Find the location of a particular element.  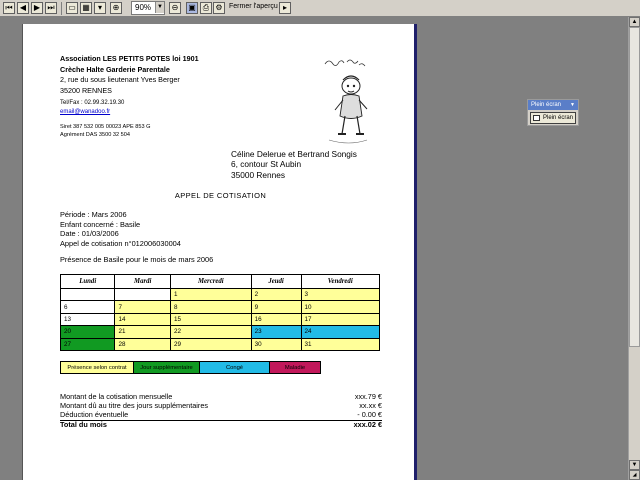

zoom-out-icon: ⊖ is located at coordinates (175, 8).